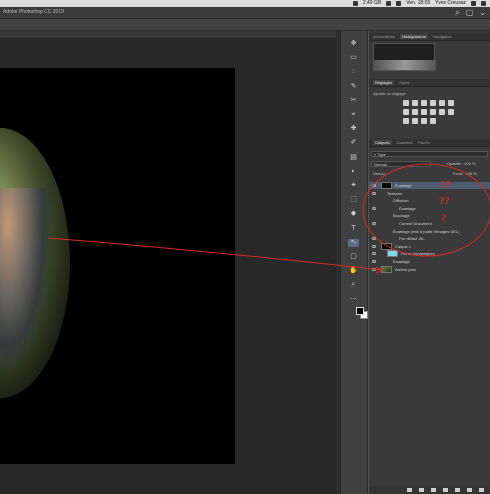  What do you see at coordinates (457, 490) in the screenshot?
I see `folder-icon` at bounding box center [457, 490].